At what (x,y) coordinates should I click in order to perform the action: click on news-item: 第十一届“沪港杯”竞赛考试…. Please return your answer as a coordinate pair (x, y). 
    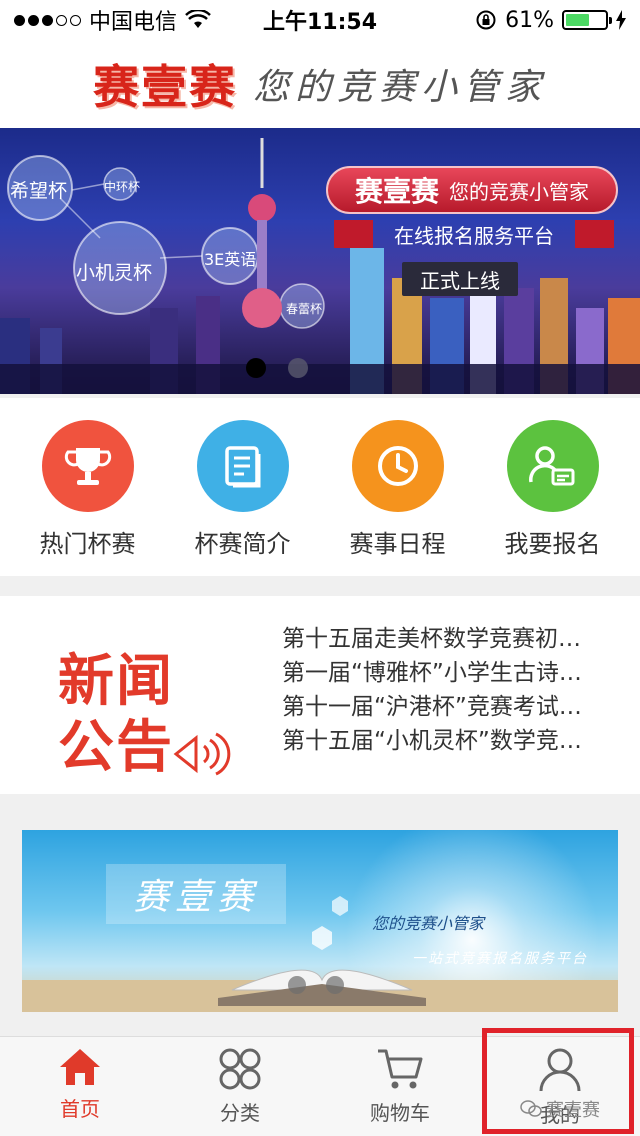
    Looking at the image, I should click on (456, 707).